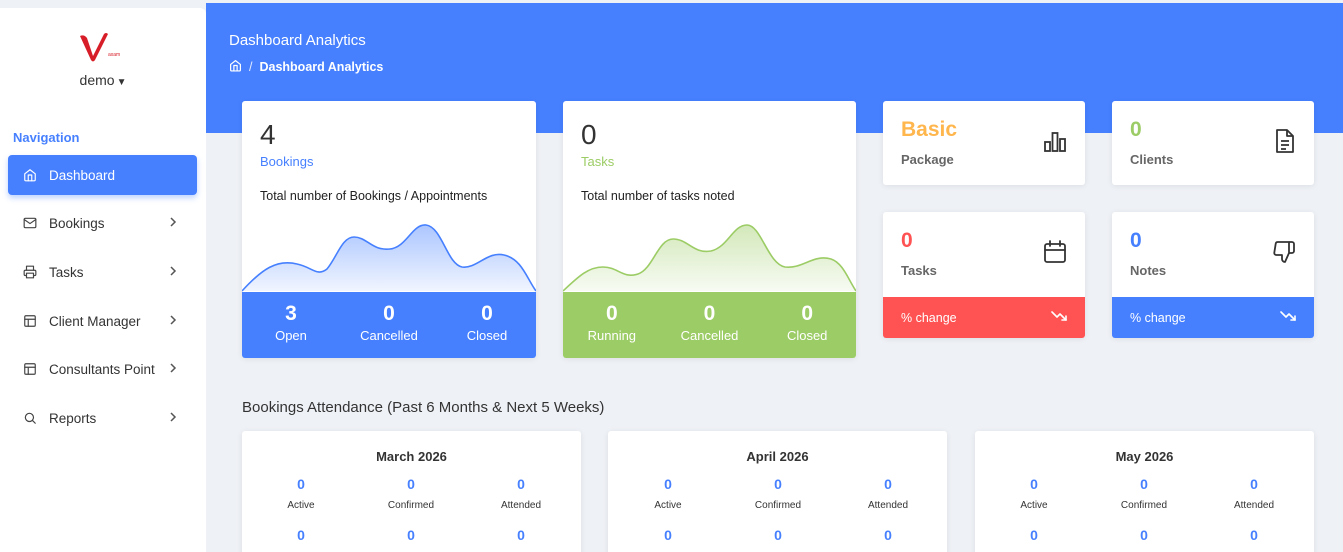  I want to click on tasks-mini-value: 0, so click(907, 240).